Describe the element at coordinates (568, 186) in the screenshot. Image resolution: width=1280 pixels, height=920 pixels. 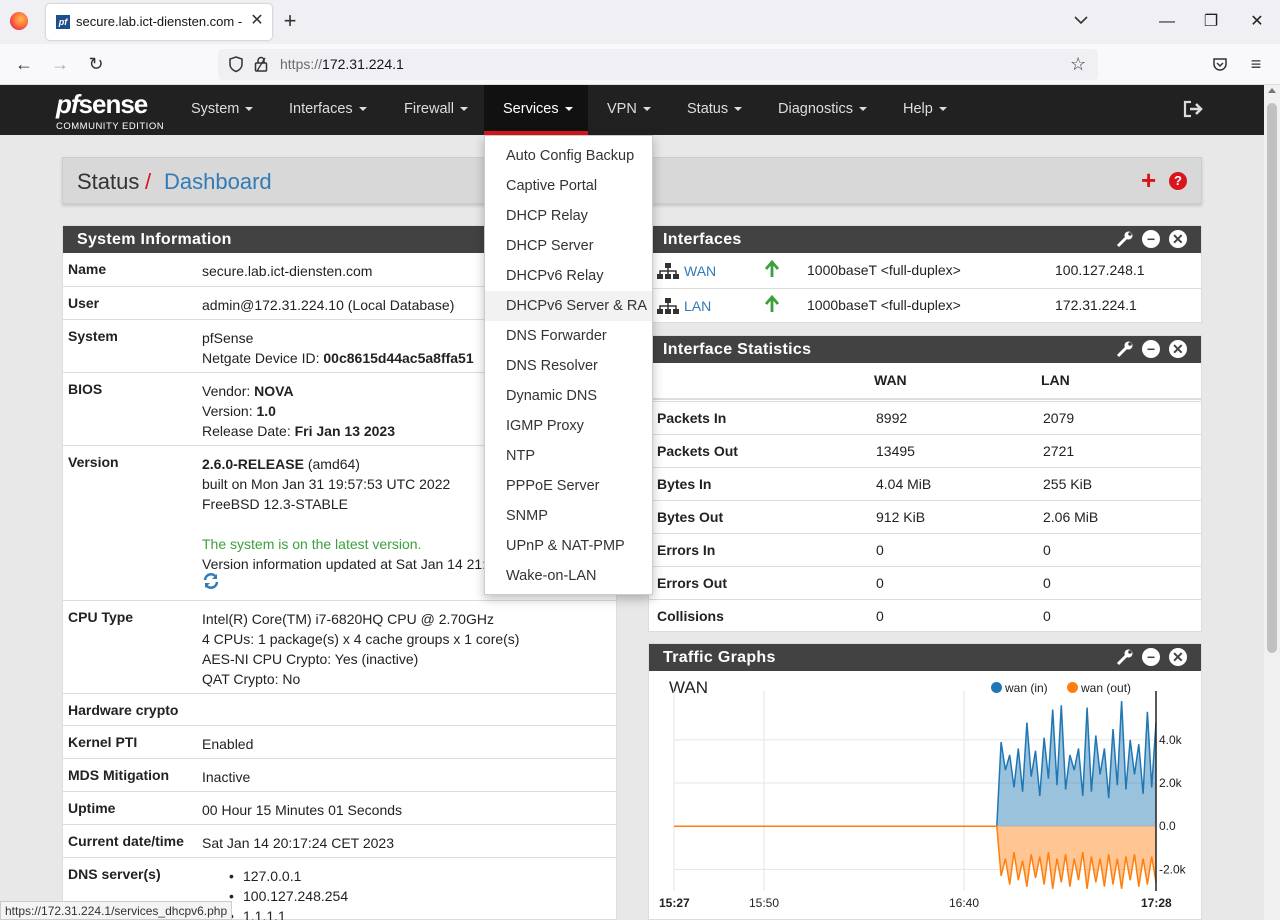
I see `menu-item-captive-portal: Captive Portal` at that location.